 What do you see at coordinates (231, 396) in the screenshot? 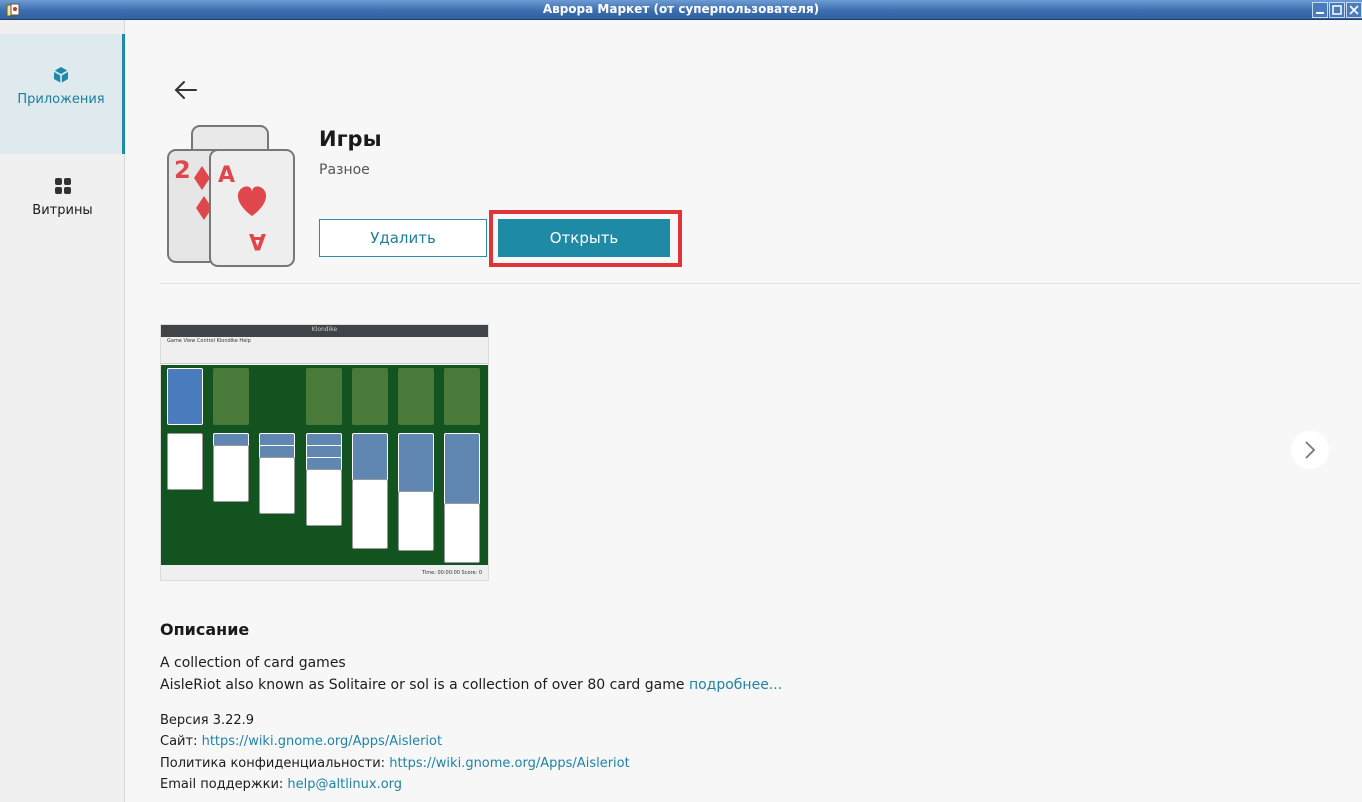
I see `waste-slot` at bounding box center [231, 396].